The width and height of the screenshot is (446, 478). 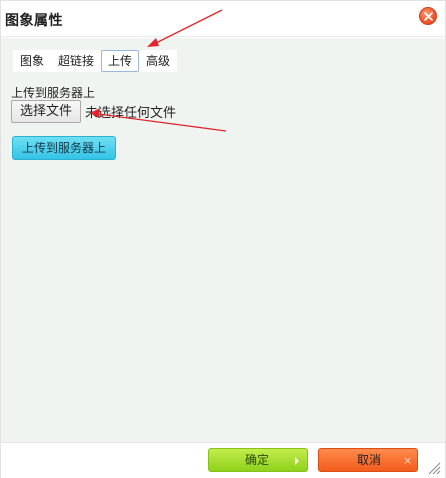 I want to click on dialog-footer: 确定 取消 ×, so click(x=223, y=460).